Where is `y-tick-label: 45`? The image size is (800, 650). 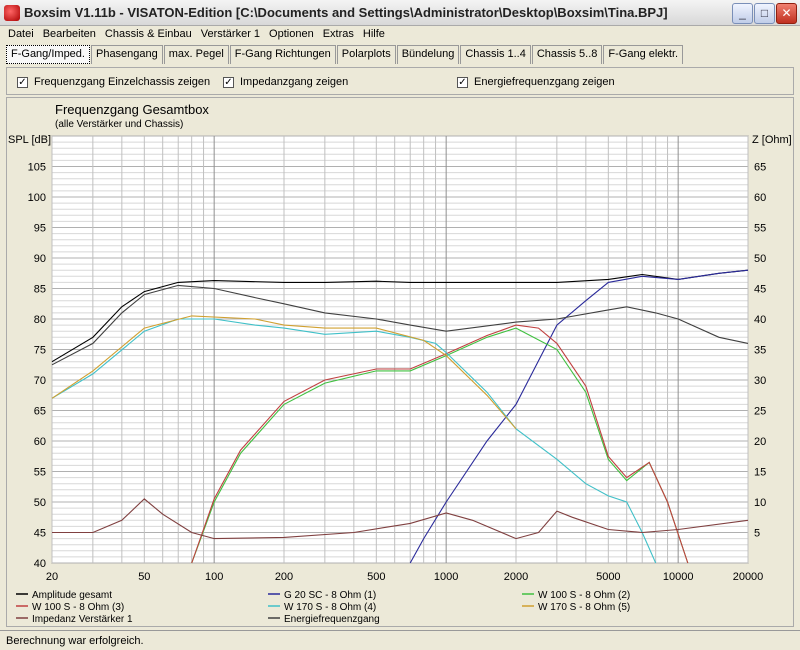
y-tick-label: 45 is located at coordinates (40, 534).